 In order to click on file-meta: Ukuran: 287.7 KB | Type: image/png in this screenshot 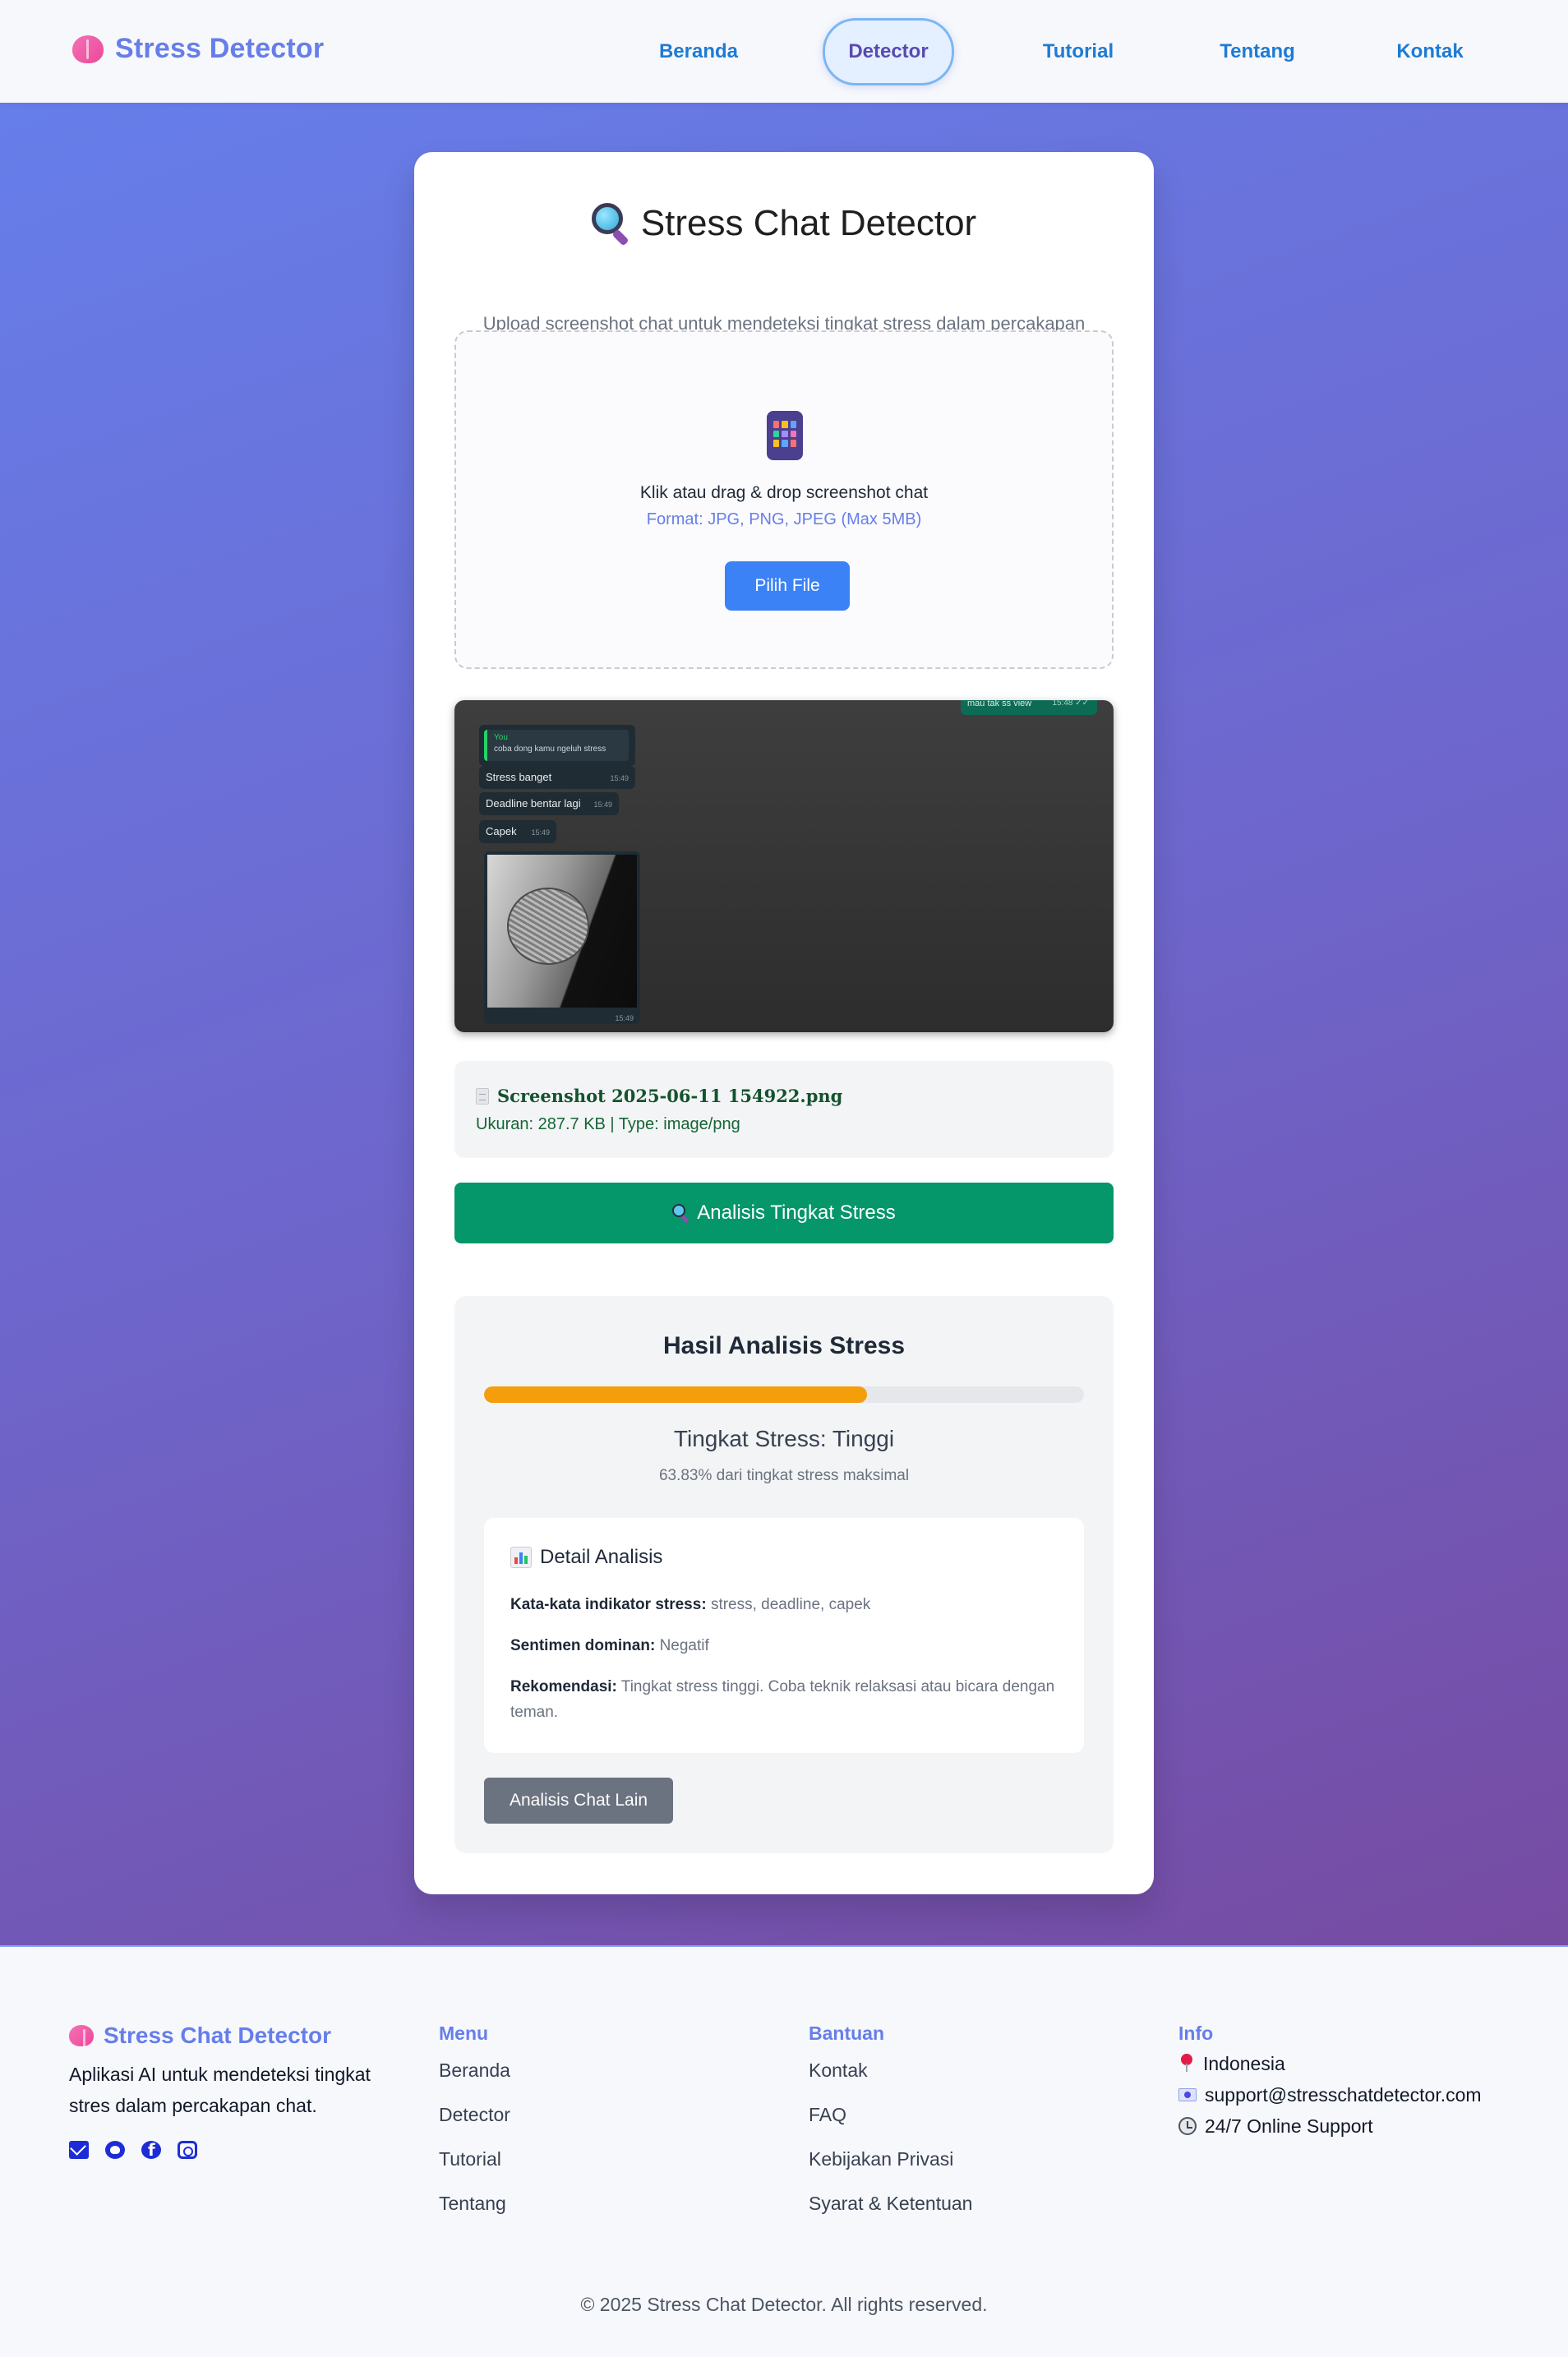, I will do `click(608, 1124)`.